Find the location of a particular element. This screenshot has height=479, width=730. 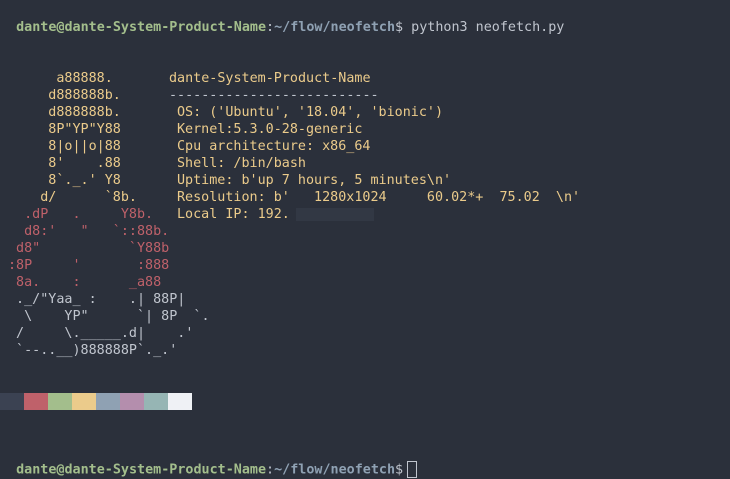

logo-line: d8:' " `::88b. is located at coordinates (89, 231).